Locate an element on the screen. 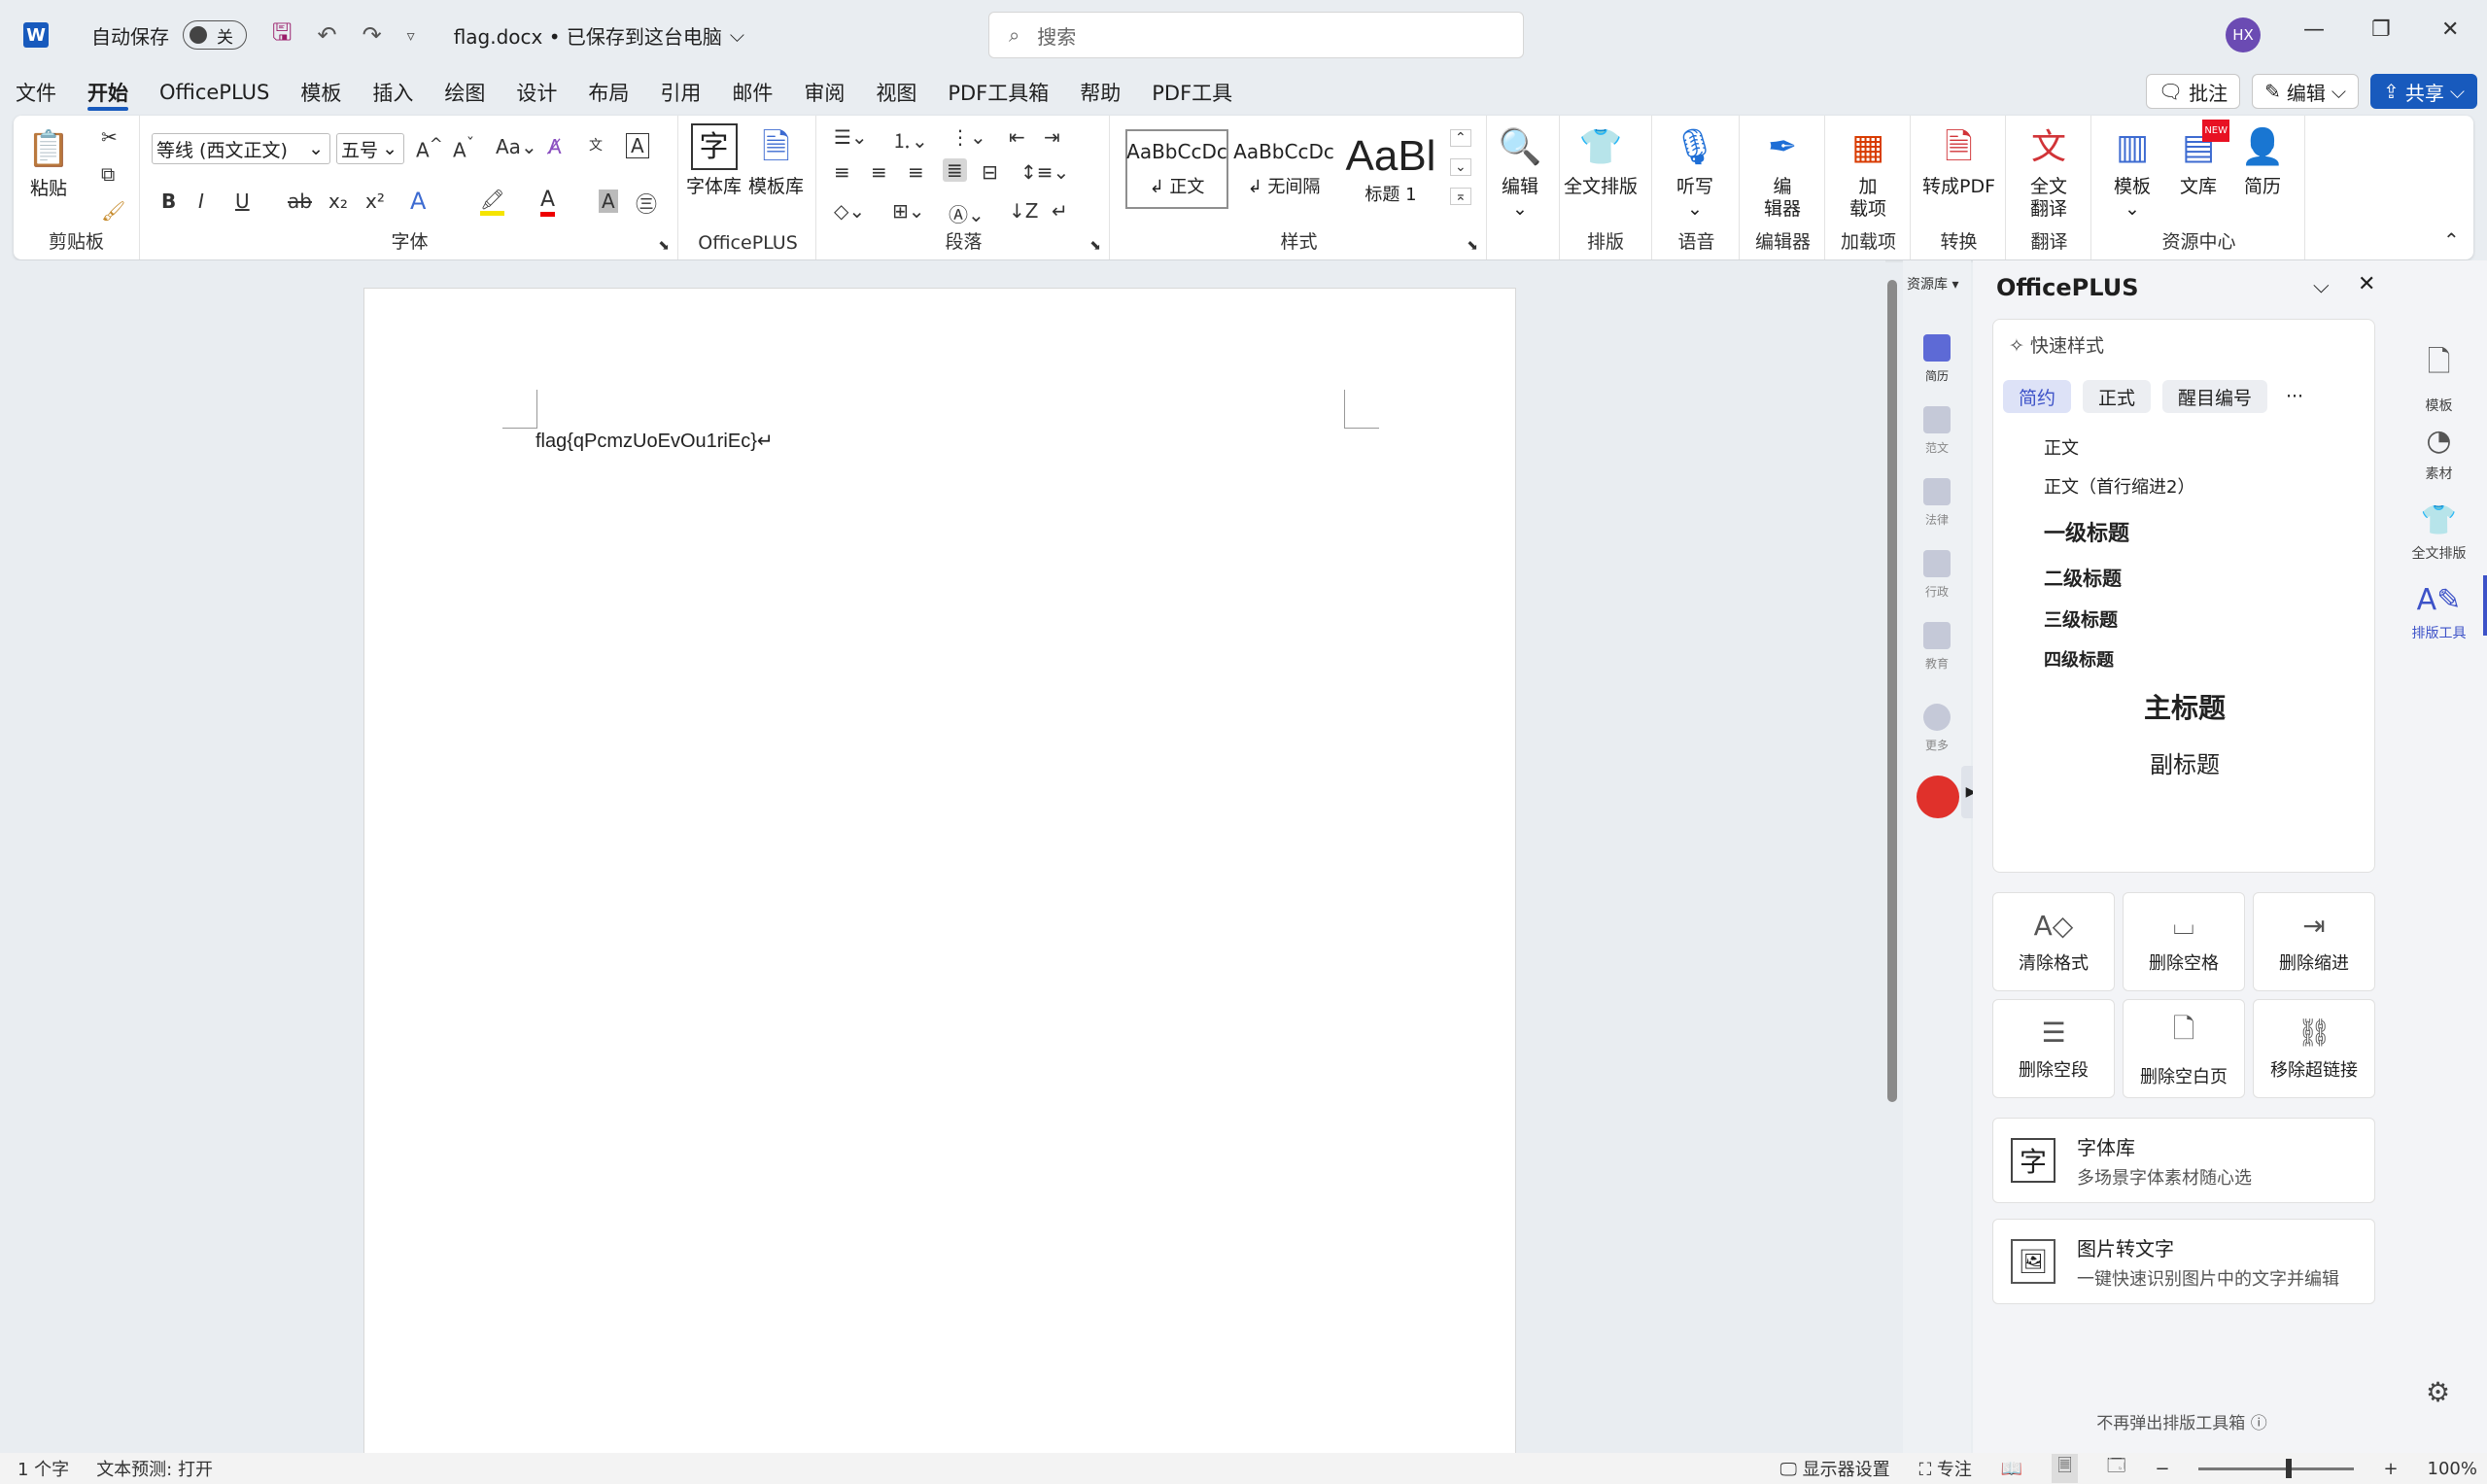 This screenshot has height=1484, width=2487. chip-numbered: 醒目编号 is located at coordinates (2214, 396).